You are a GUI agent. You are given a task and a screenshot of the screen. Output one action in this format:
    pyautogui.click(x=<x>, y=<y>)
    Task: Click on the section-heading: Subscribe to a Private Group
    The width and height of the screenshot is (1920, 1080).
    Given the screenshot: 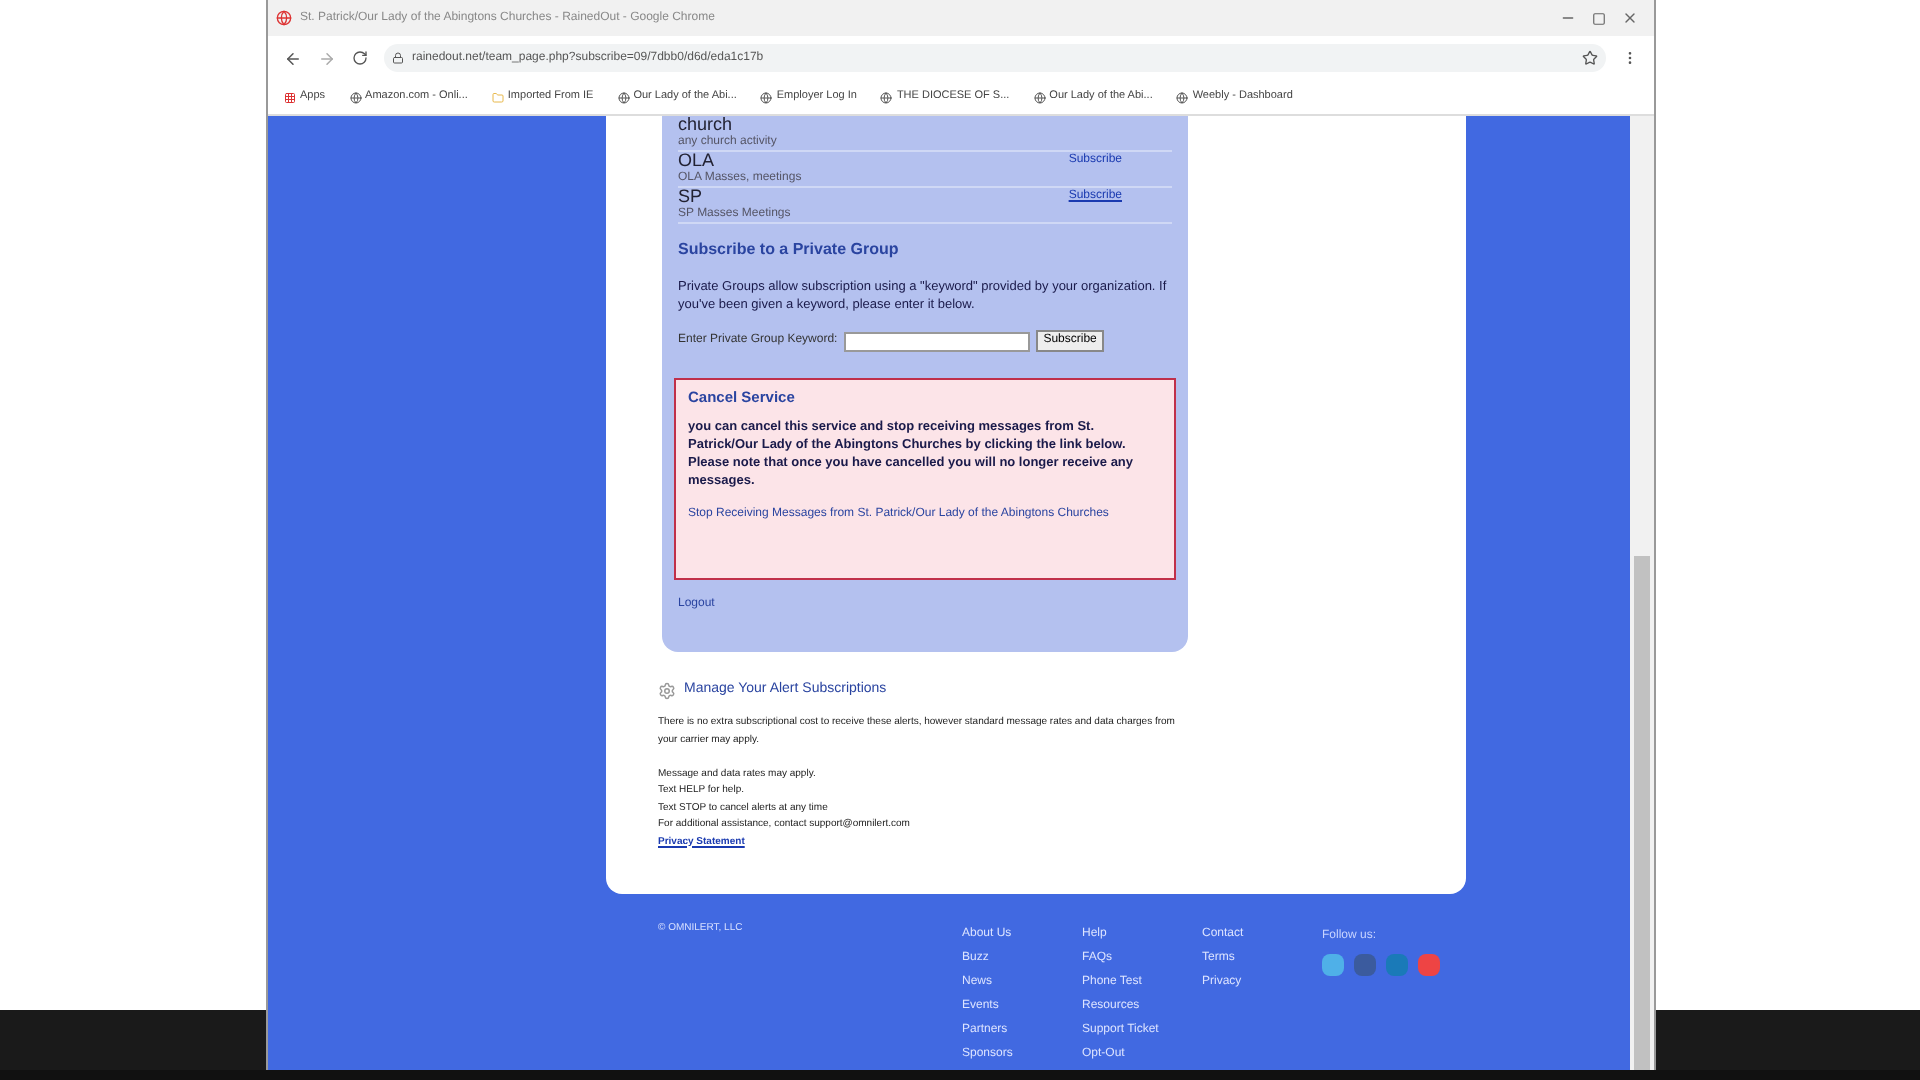 What is the action you would take?
    pyautogui.click(x=789, y=250)
    